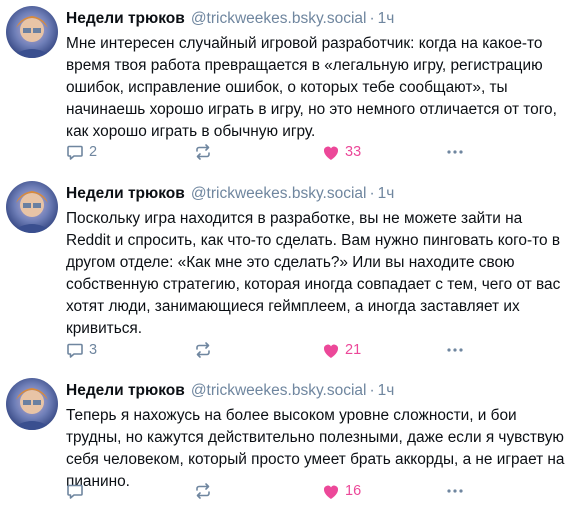  What do you see at coordinates (341, 350) in the screenshot?
I see `like-button: 21` at bounding box center [341, 350].